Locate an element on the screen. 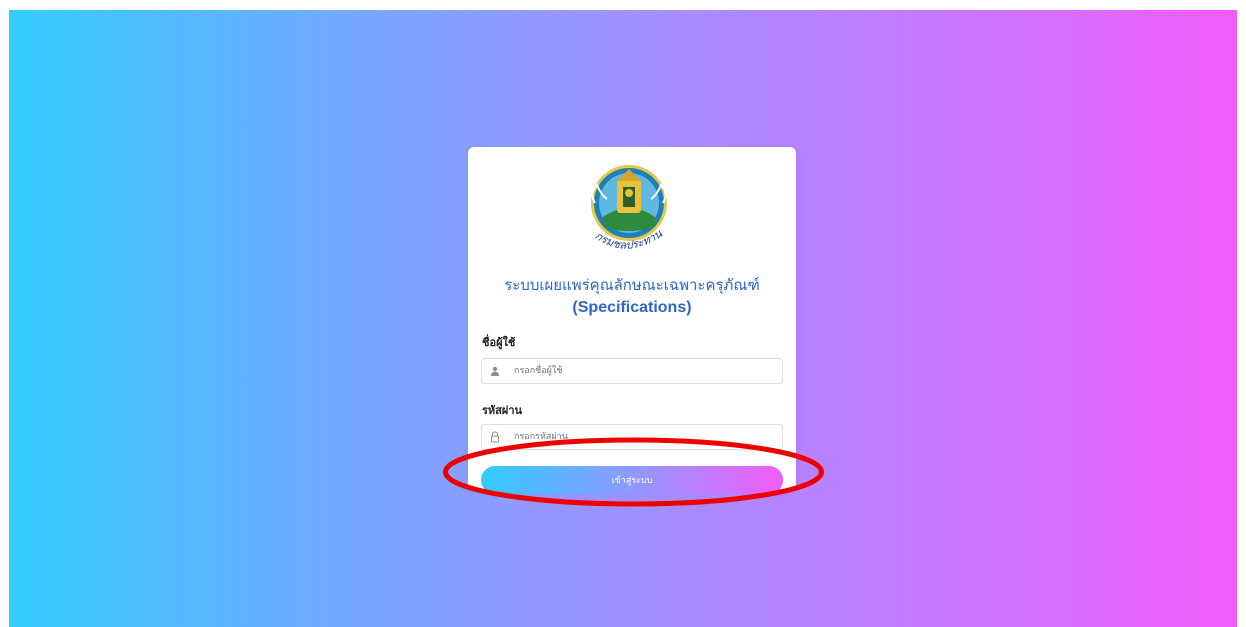 Image resolution: width=1246 pixels, height=627 pixels. lock-icon is located at coordinates (495, 437).